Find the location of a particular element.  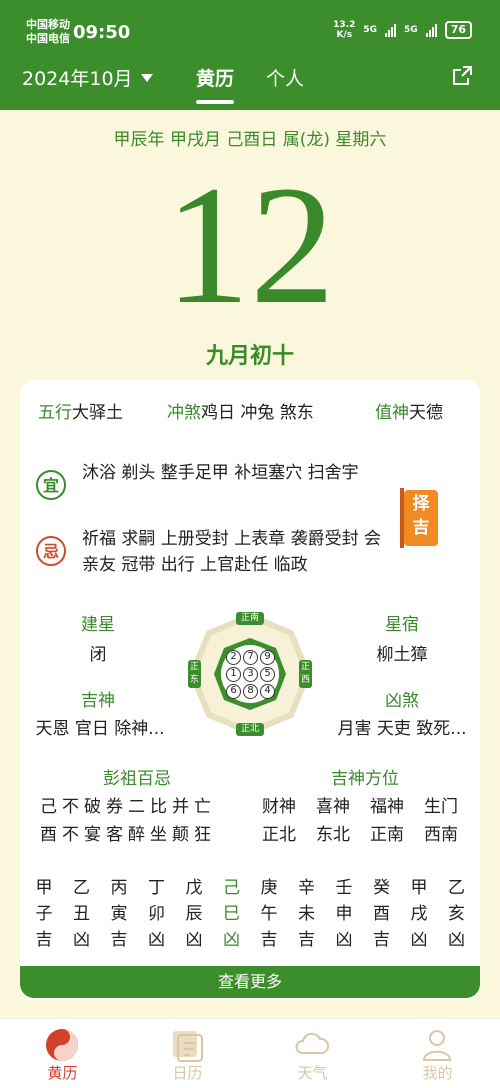

shichen-column: 甲子吉 is located at coordinates (44, 914).